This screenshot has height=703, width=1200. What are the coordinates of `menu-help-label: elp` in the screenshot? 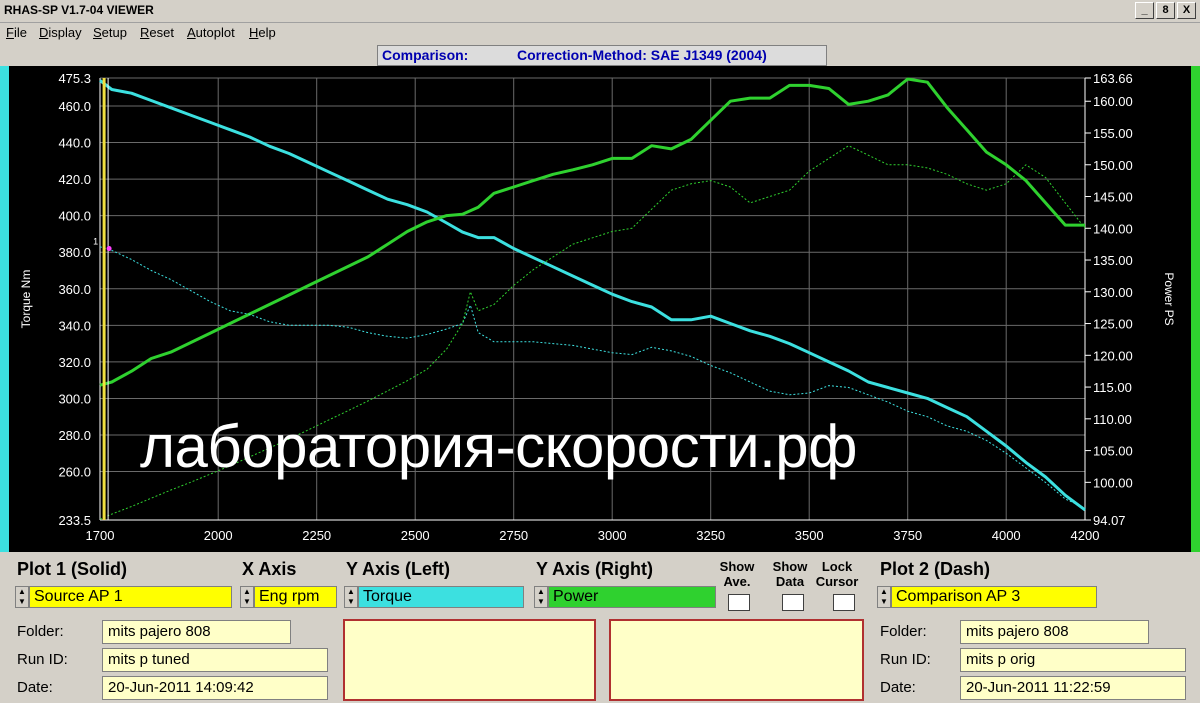 It's located at (267, 32).